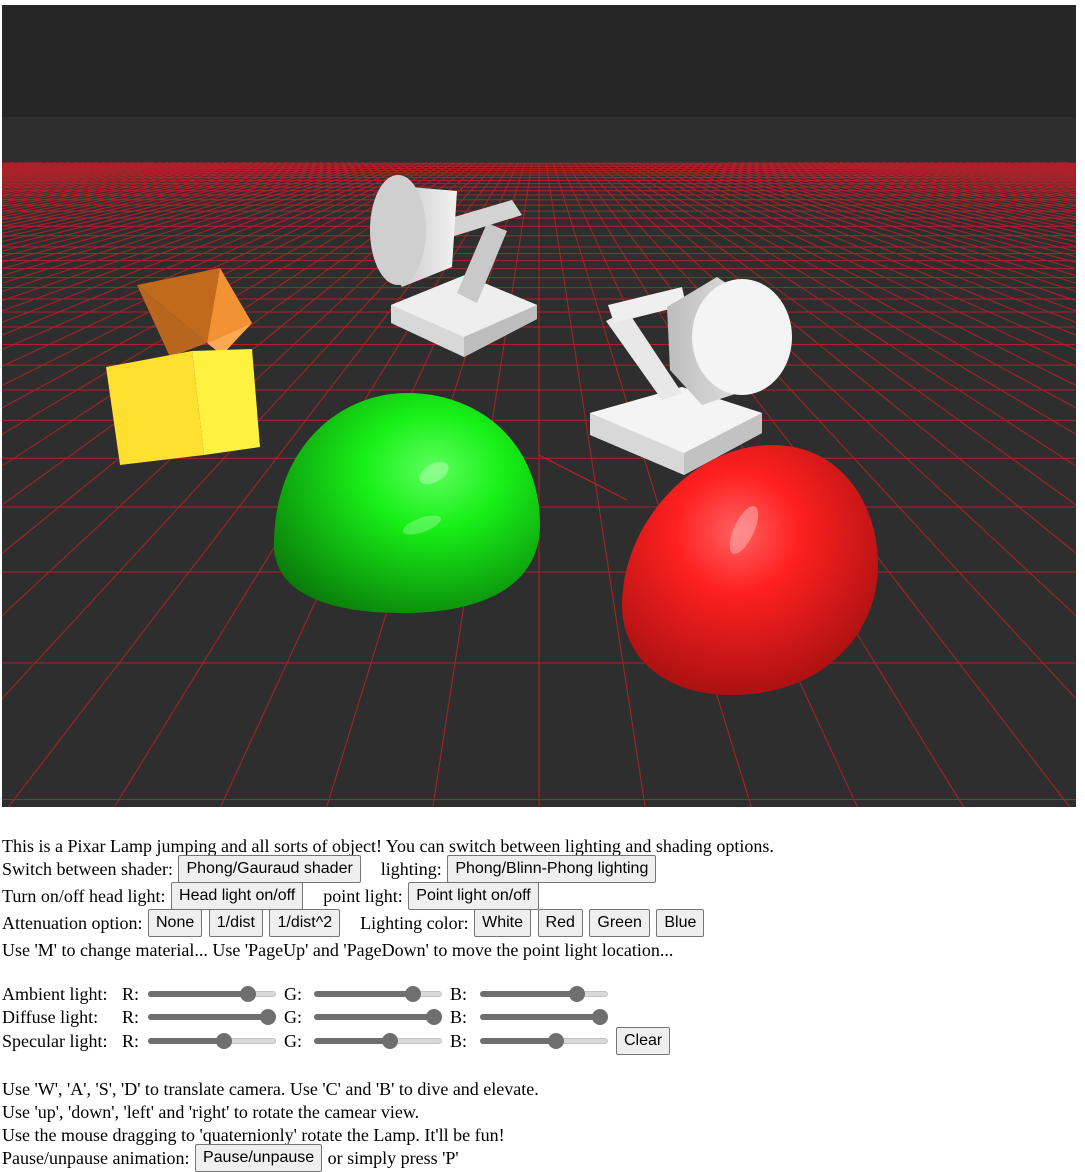 The image size is (1085, 1172). What do you see at coordinates (175, 923) in the screenshot?
I see `attenuation-none-button: None` at bounding box center [175, 923].